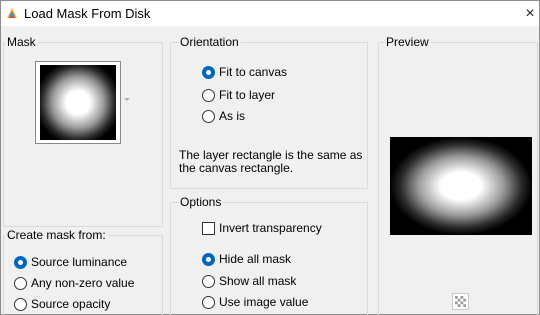 This screenshot has width=540, height=315. I want to click on radio-fit-to-layer: Fit to layer, so click(238, 95).